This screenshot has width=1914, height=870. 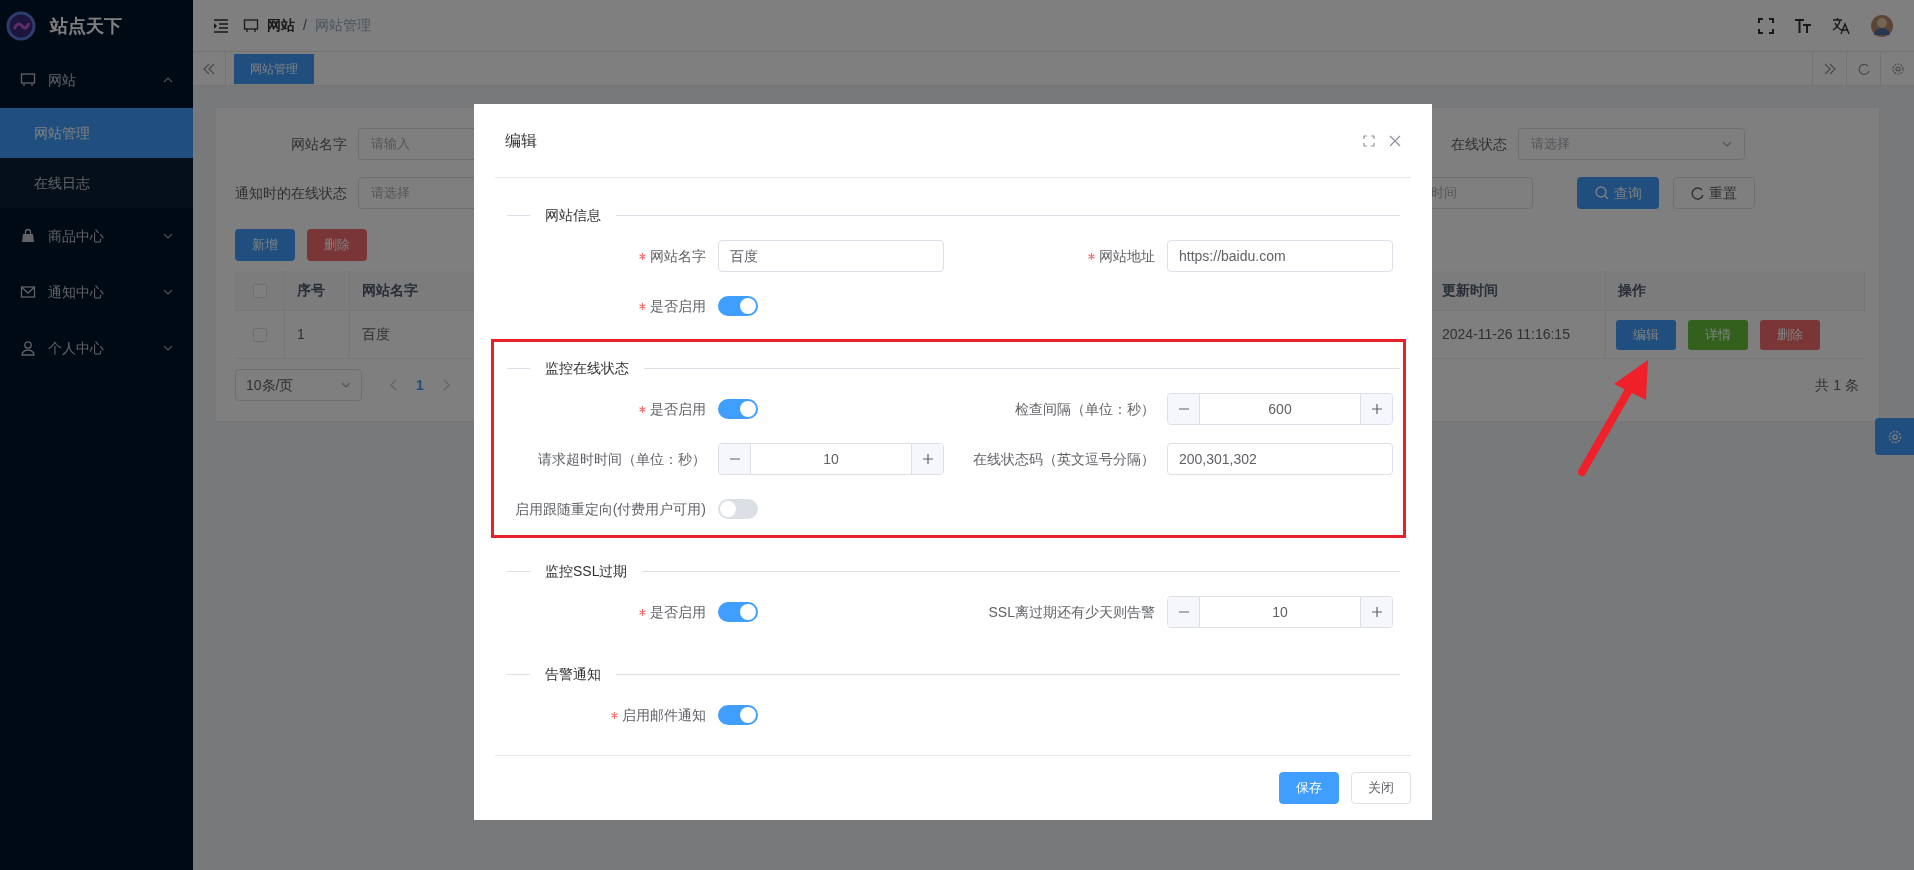 What do you see at coordinates (1714, 193) in the screenshot?
I see `reset-button: 重置` at bounding box center [1714, 193].